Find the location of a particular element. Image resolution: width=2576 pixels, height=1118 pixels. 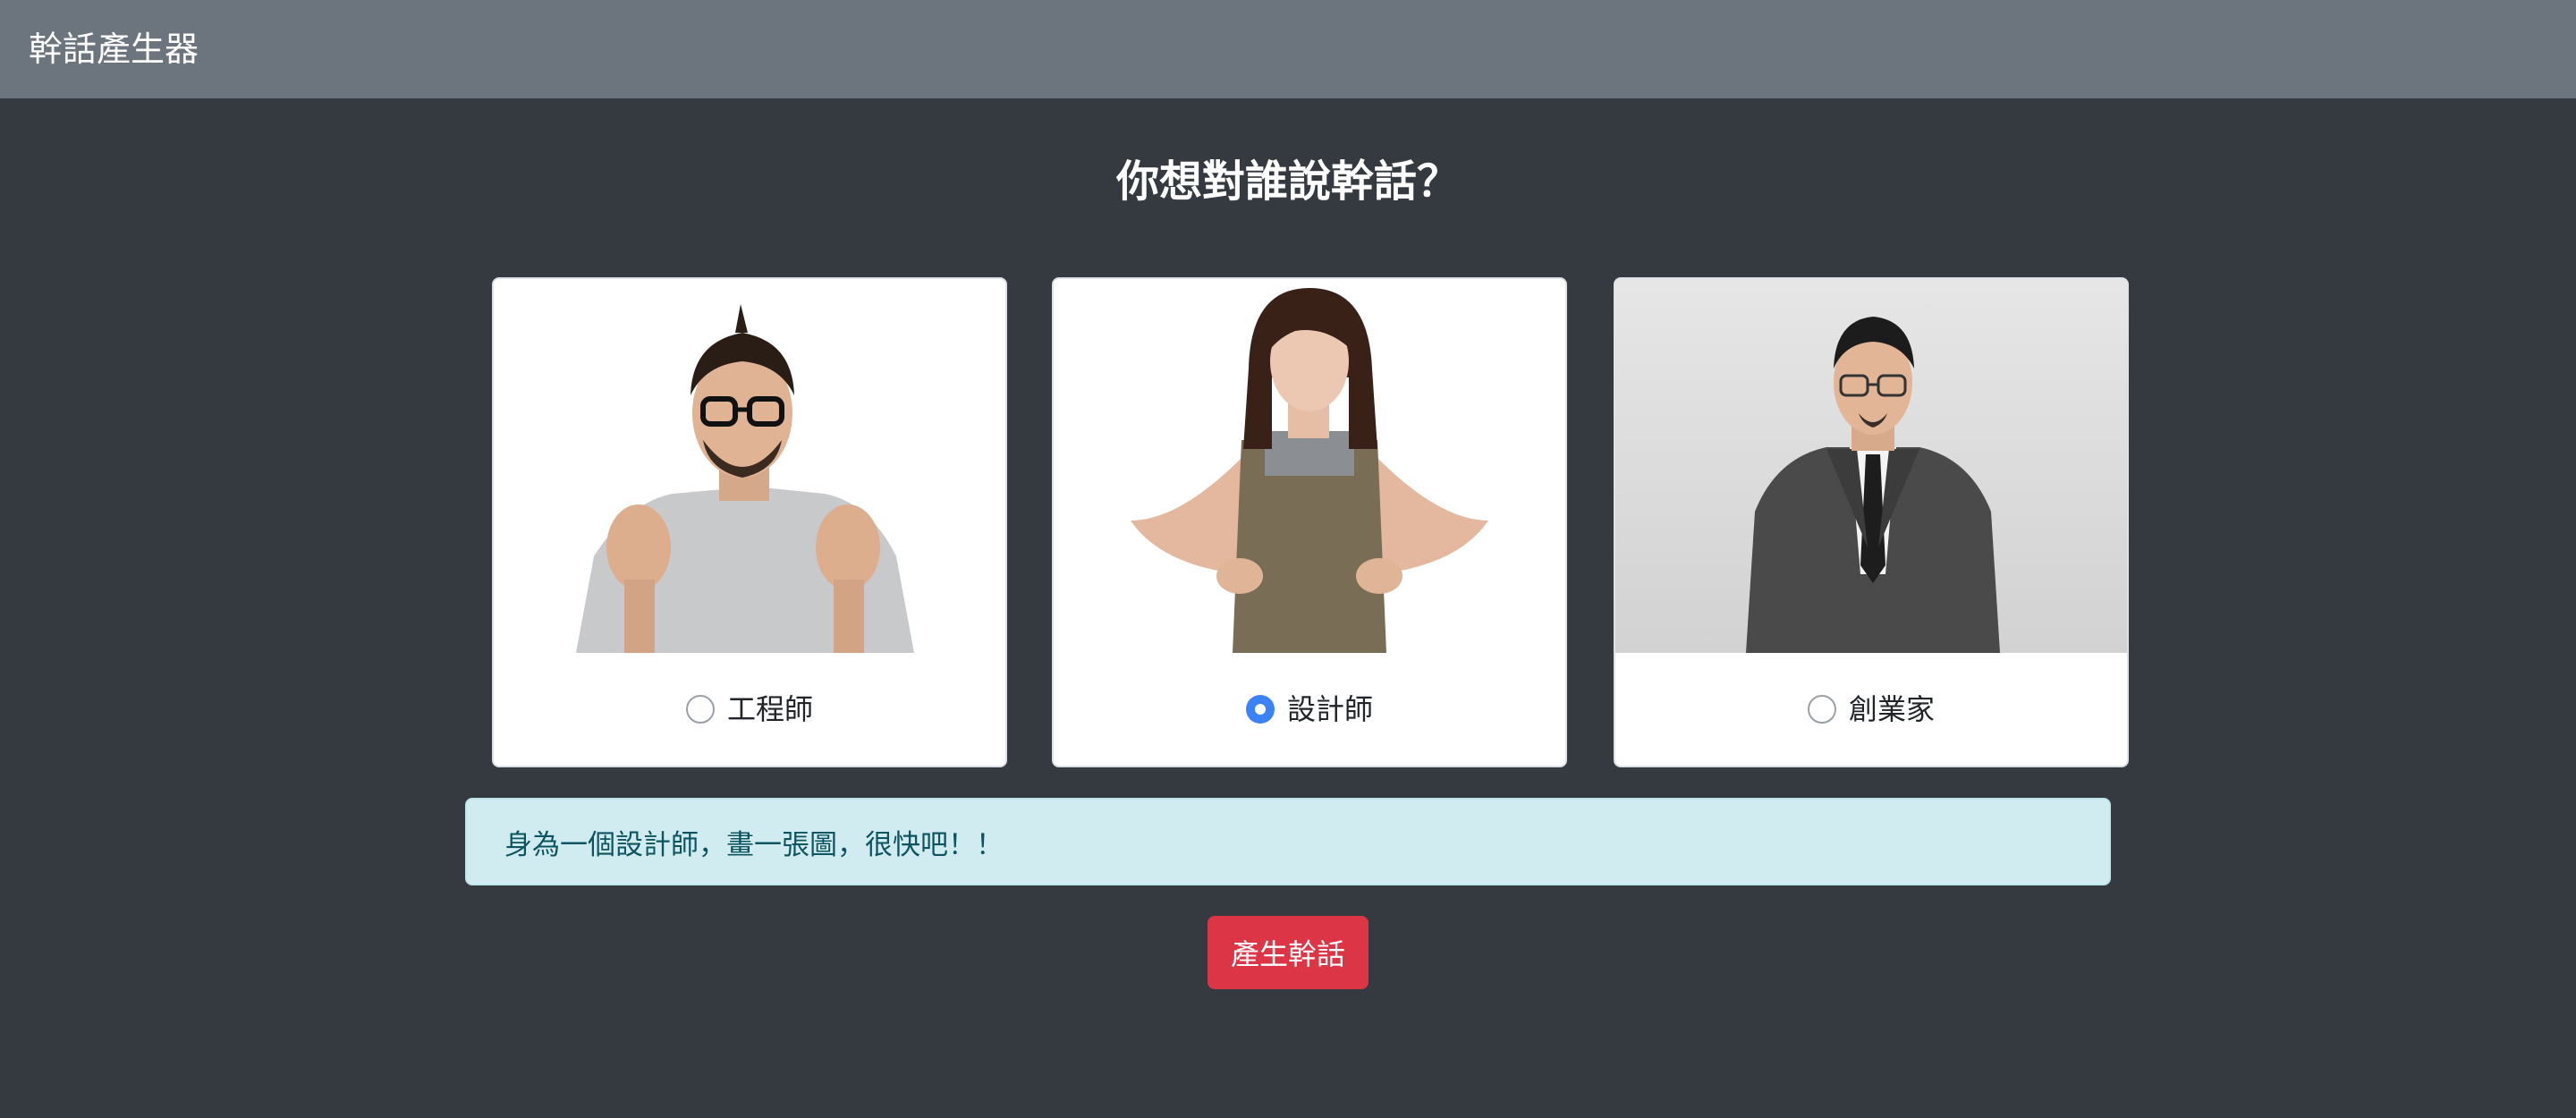

option-entrepreneur: 創業家 is located at coordinates (1871, 709).